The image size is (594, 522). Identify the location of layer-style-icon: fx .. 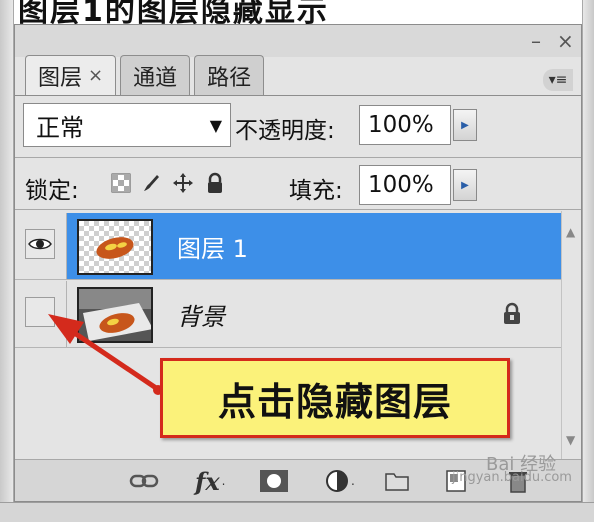
(210, 481).